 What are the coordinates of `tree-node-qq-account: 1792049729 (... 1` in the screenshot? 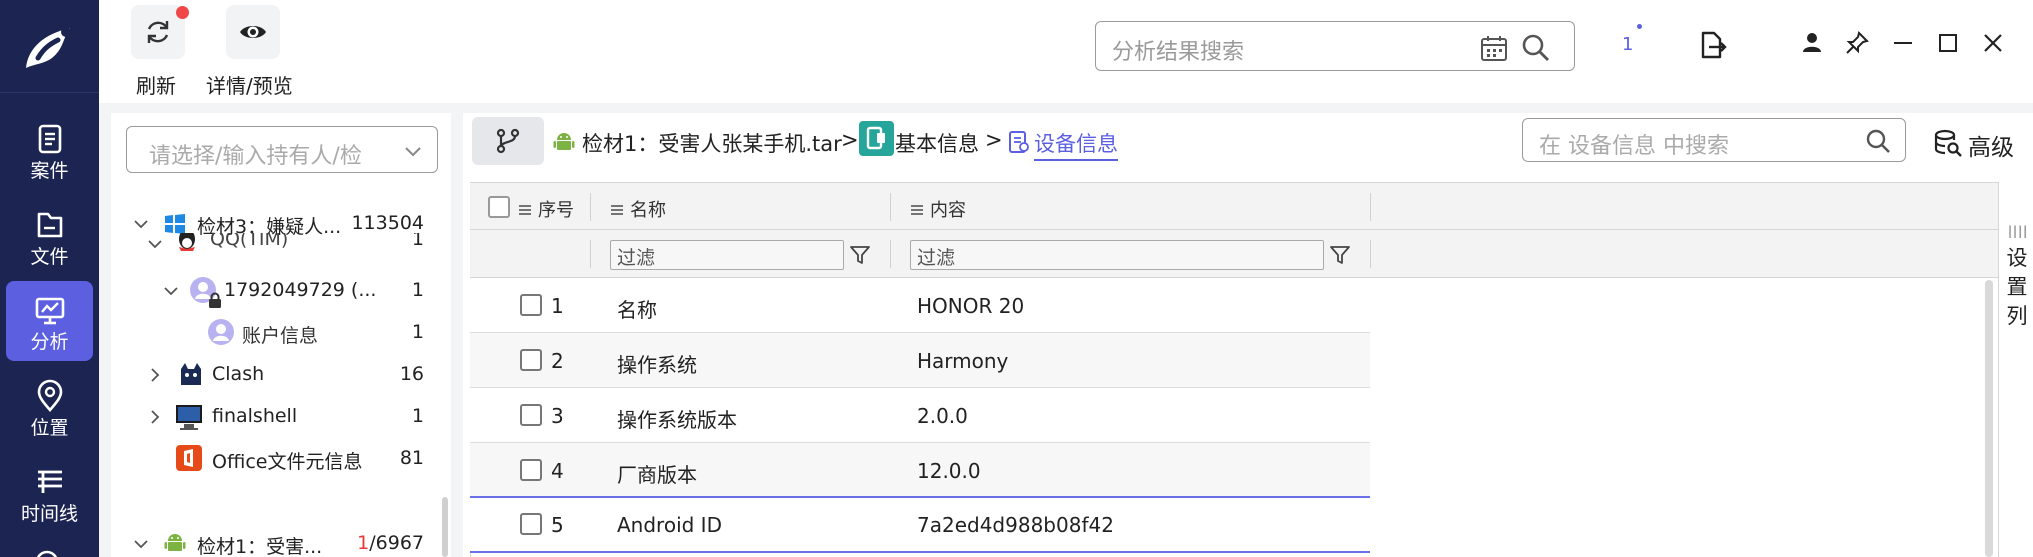 It's located at (280, 291).